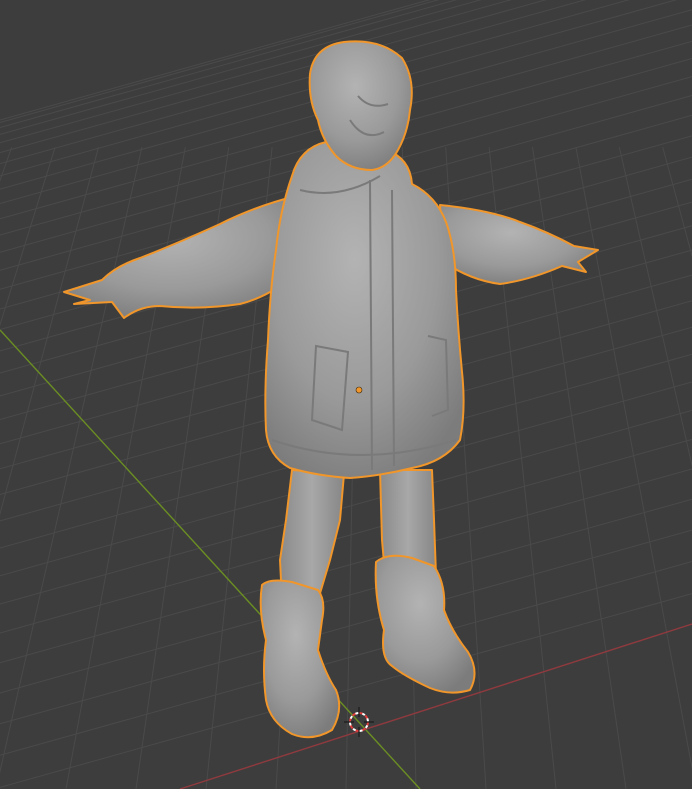 The height and width of the screenshot is (789, 692). What do you see at coordinates (300, 659) in the screenshot?
I see `left-boot` at bounding box center [300, 659].